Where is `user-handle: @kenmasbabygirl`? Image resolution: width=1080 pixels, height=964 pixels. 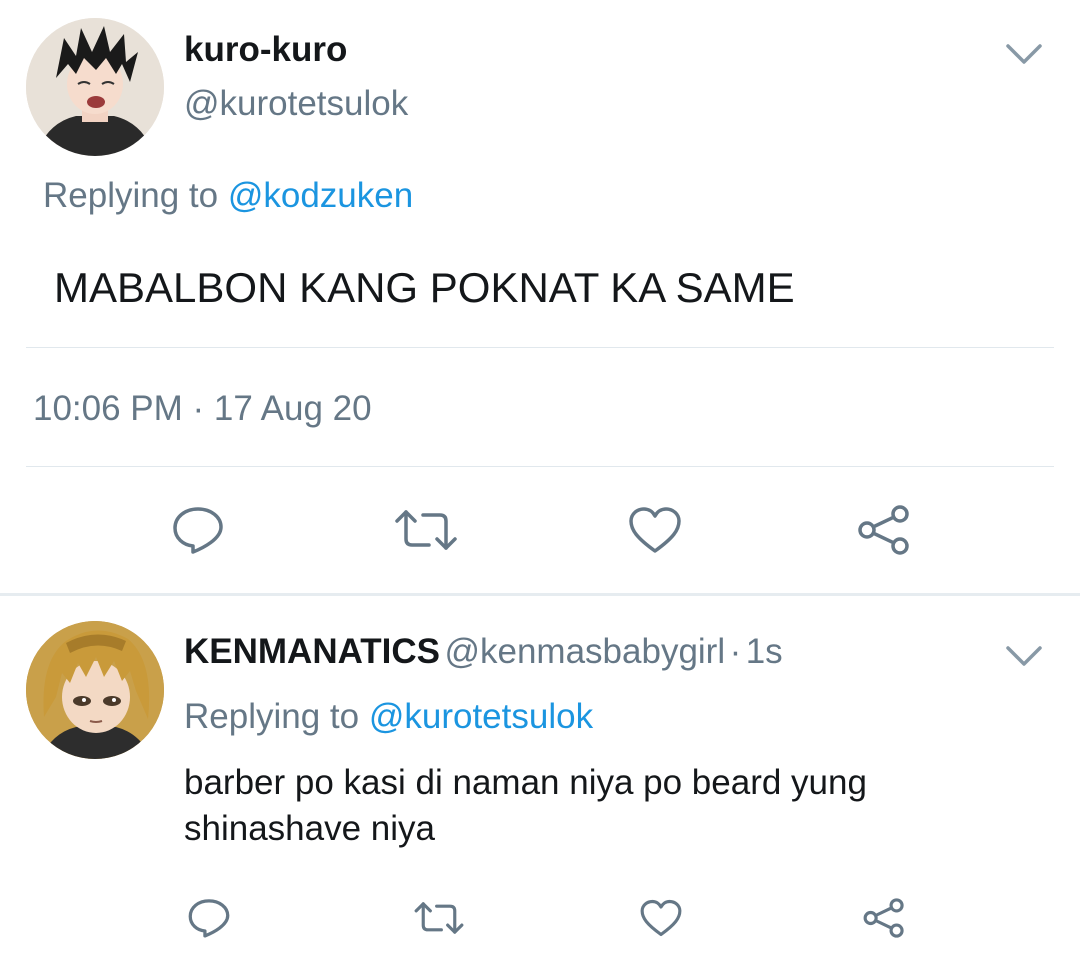 user-handle: @kenmasbabygirl is located at coordinates (584, 651).